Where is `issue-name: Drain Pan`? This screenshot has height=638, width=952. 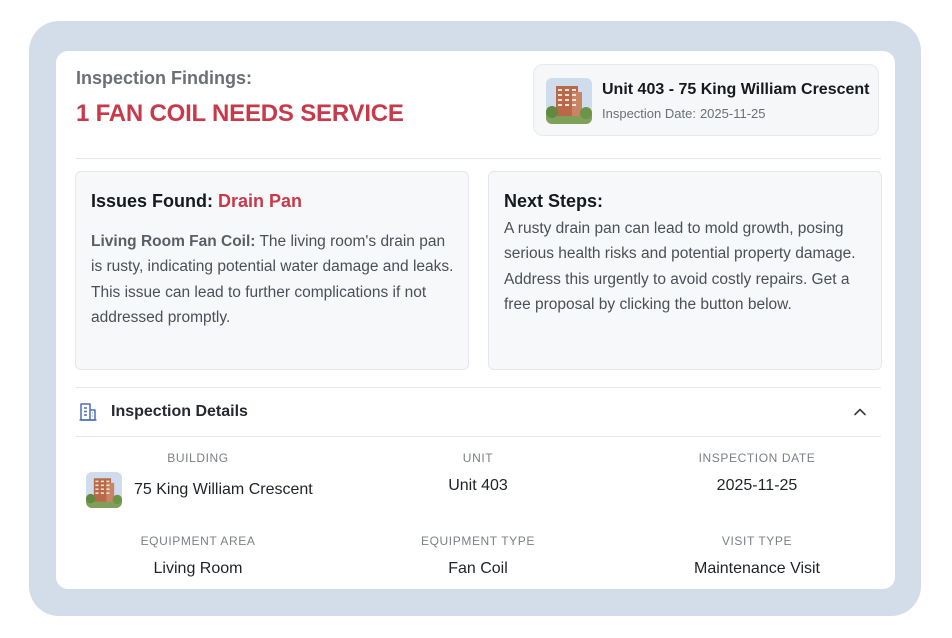
issue-name: Drain Pan is located at coordinates (260, 201).